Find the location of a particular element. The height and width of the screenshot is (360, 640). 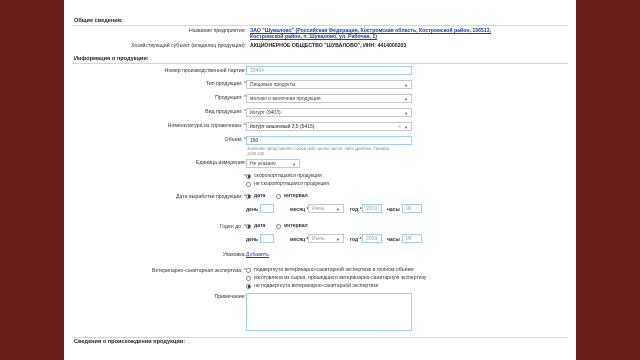

exp-month-select: Июнь ▼ is located at coordinates (326, 238).